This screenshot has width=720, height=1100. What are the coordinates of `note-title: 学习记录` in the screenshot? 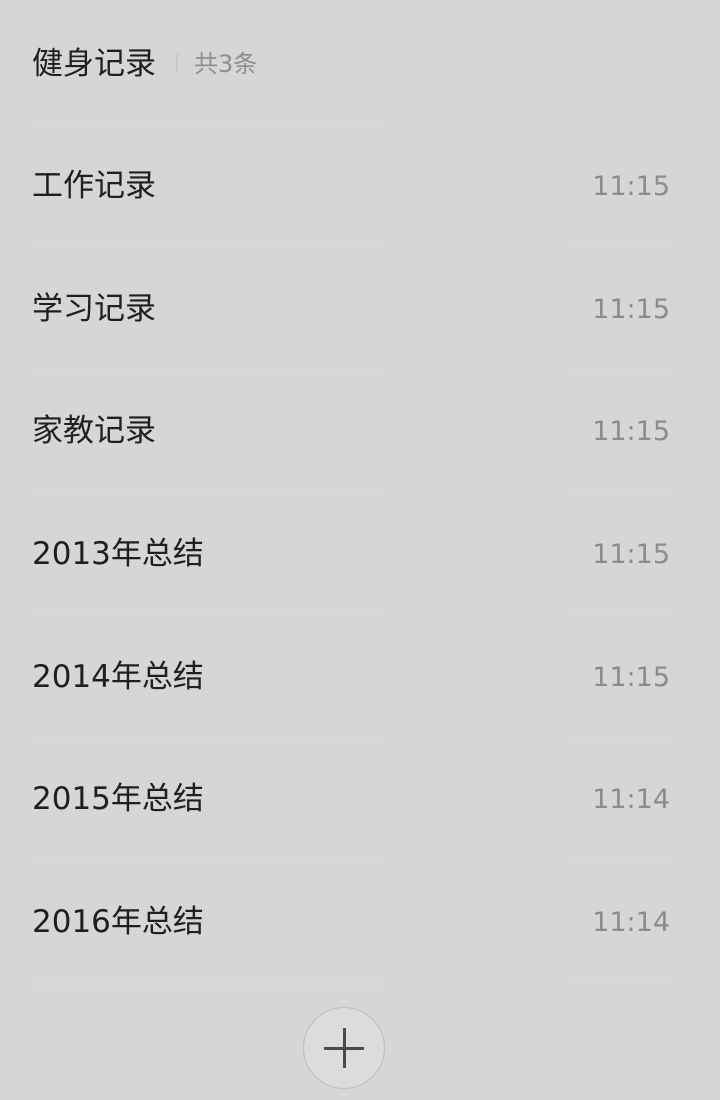 It's located at (94, 308).